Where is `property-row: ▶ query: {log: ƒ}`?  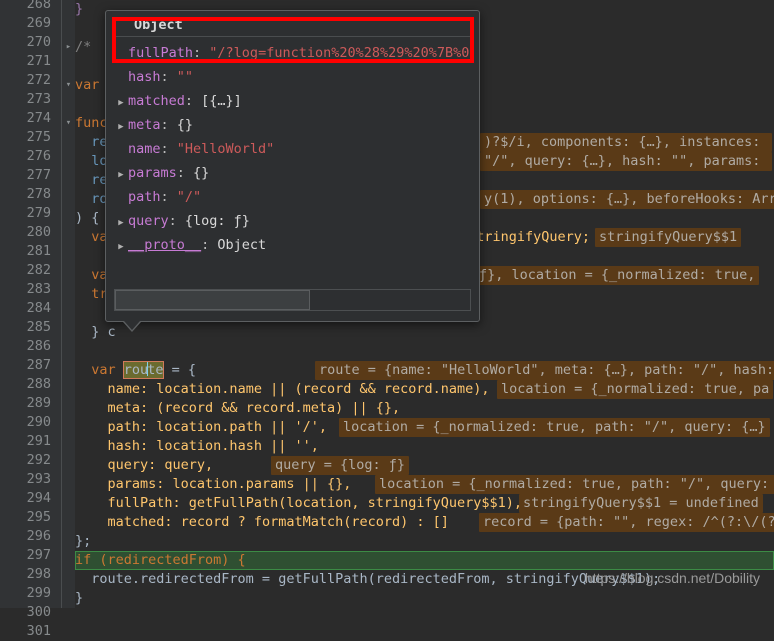
property-row: ▶ query: {log: ƒ} is located at coordinates (292, 221).